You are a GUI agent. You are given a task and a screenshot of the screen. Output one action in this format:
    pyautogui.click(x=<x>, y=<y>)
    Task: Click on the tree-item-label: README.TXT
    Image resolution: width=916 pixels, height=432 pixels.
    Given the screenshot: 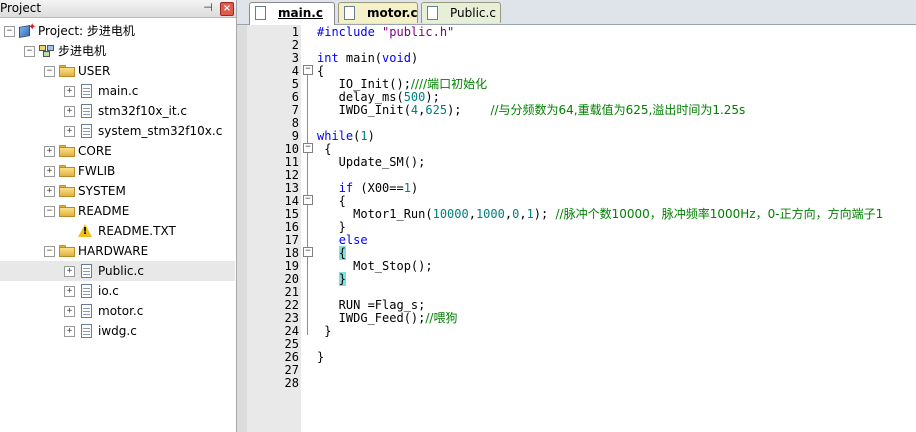 What is the action you would take?
    pyautogui.click(x=137, y=231)
    